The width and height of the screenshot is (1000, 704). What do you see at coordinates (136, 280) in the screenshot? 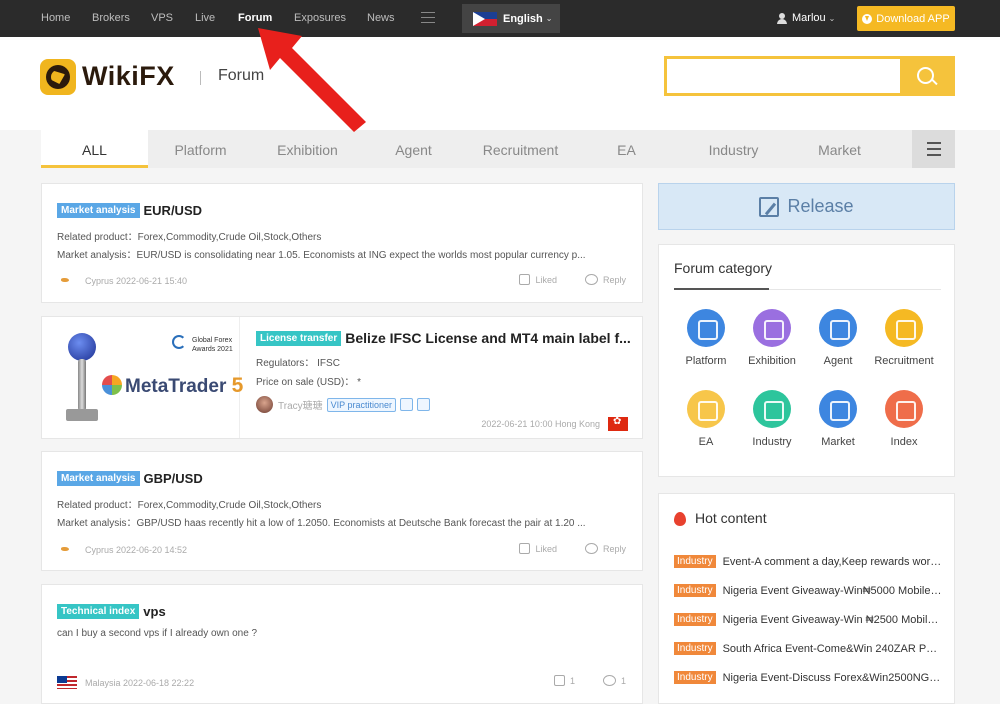
I see `post-location-date: Cyprus 2022-06-21 15:40` at bounding box center [136, 280].